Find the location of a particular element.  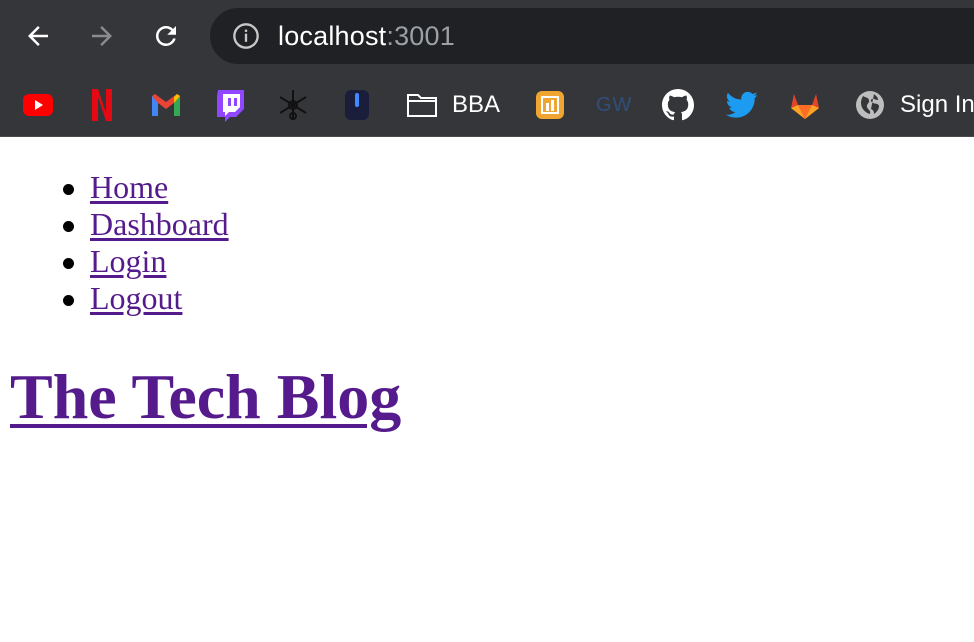

nav-item-dashboard: Dashboard is located at coordinates (114, 224).